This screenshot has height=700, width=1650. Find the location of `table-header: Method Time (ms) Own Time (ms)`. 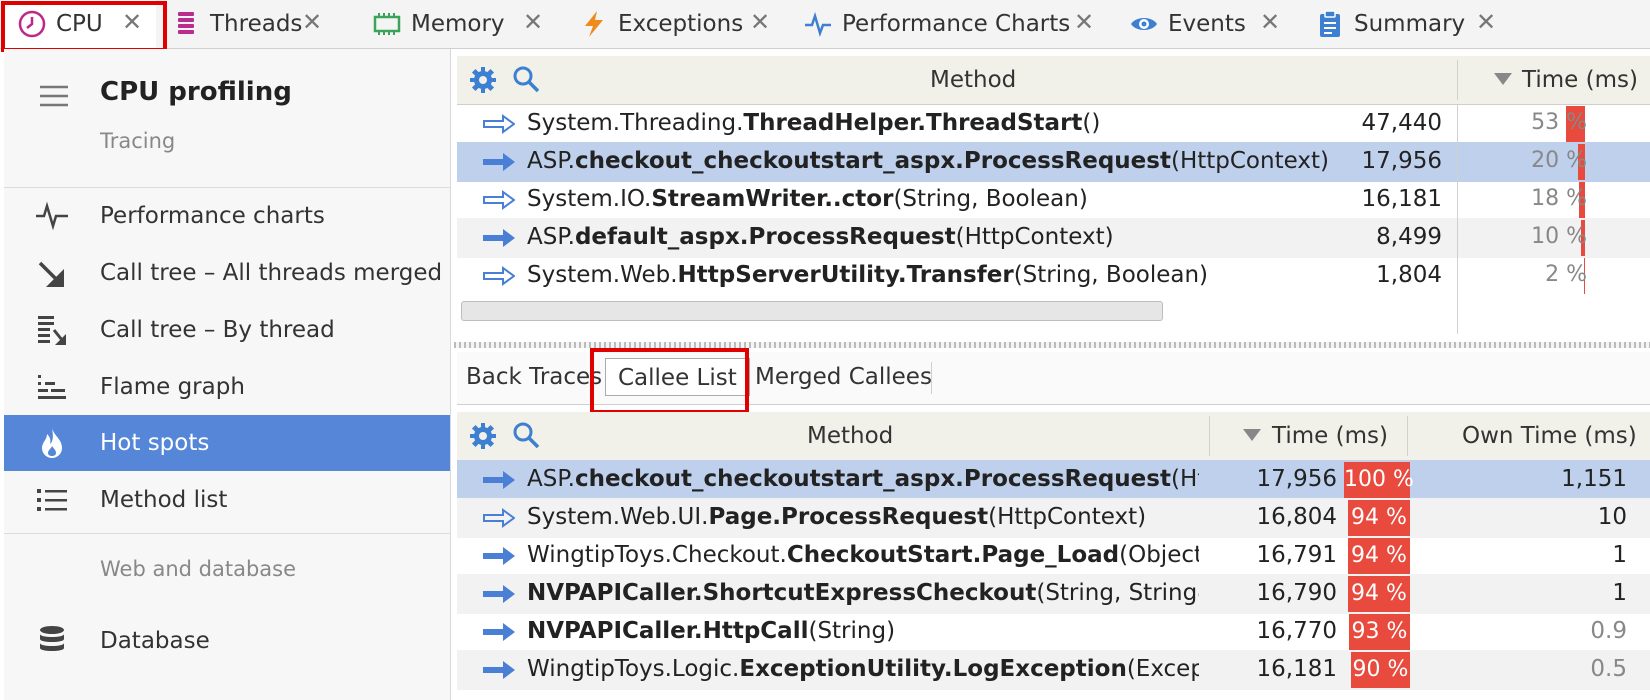

table-header: Method Time (ms) Own Time (ms) is located at coordinates (1053, 436).